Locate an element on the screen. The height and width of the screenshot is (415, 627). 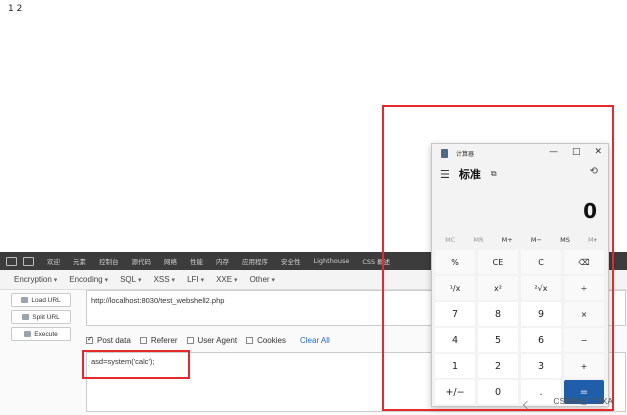
devtools-tab-lighthouse: Lighthouse is located at coordinates (332, 261).